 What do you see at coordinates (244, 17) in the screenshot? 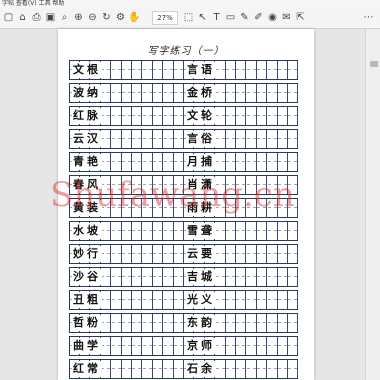
I see `pen-icon: ✎` at bounding box center [244, 17].